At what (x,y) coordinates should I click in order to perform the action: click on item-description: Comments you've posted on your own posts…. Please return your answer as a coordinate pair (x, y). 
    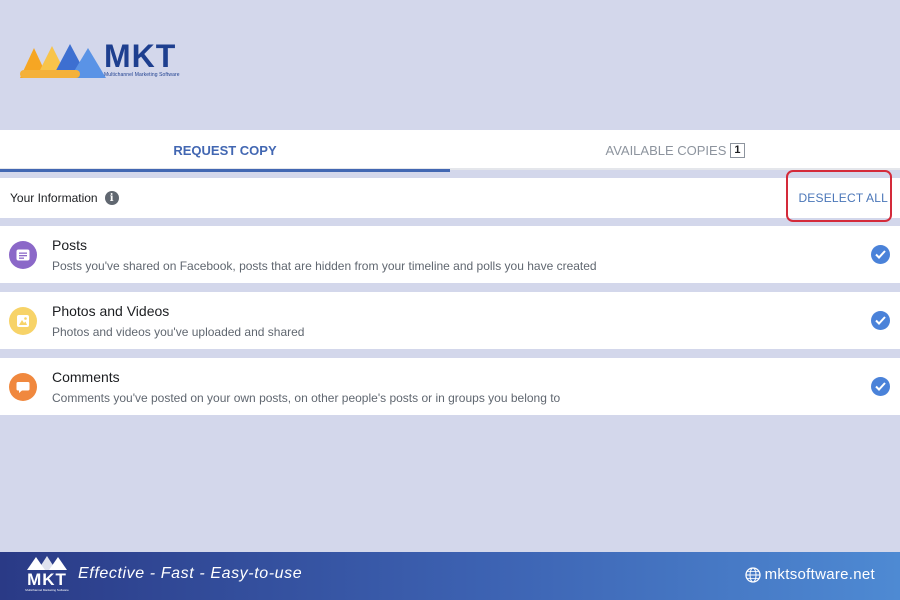
    Looking at the image, I should click on (306, 397).